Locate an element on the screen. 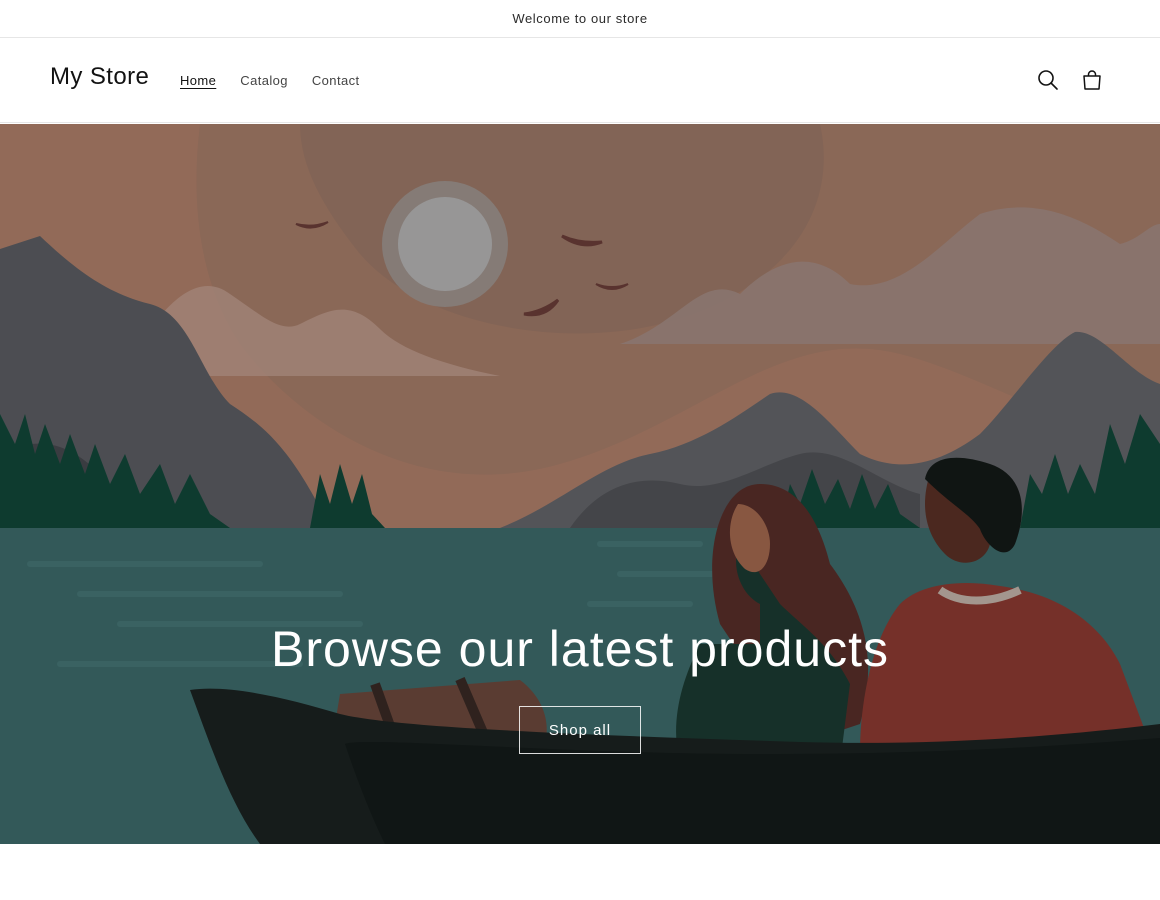 The image size is (1160, 900). cart-icon is located at coordinates (1092, 80).